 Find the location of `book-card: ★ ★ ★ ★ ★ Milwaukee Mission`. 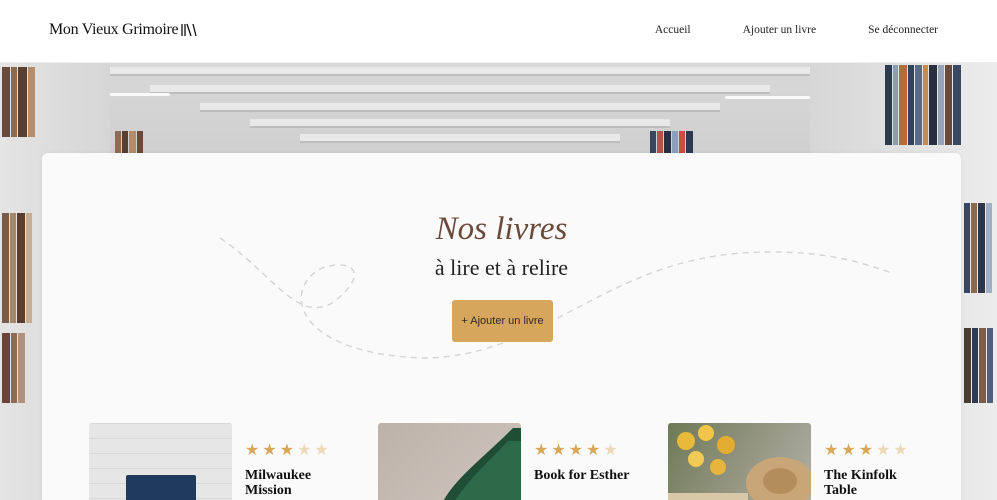

book-card: ★ ★ ★ ★ ★ Milwaukee Mission is located at coordinates (219, 461).